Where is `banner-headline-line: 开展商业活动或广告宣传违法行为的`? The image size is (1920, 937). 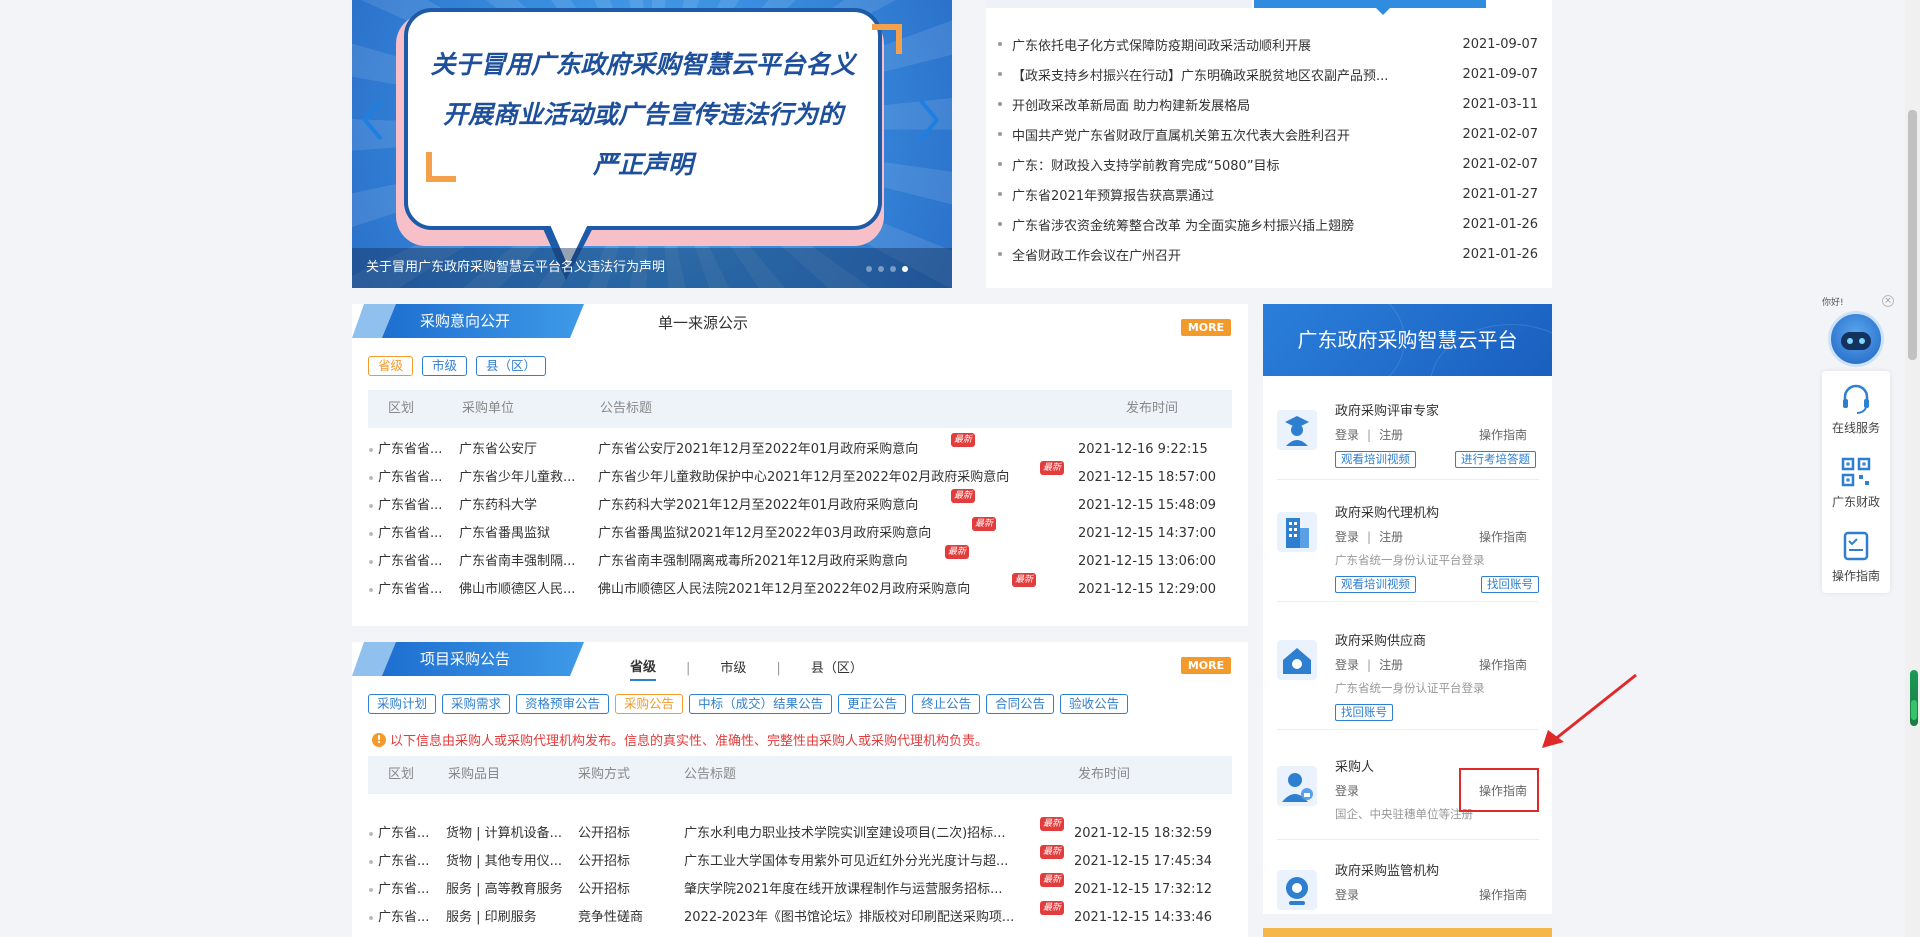
banner-headline-line: 开展商业活动或广告宣传违法行为的 is located at coordinates (642, 114).